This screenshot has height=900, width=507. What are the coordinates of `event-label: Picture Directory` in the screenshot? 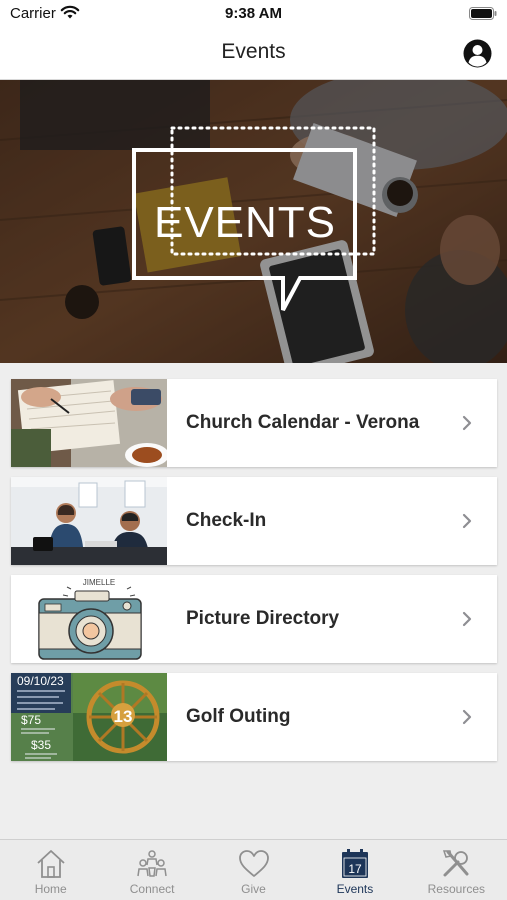 It's located at (263, 618).